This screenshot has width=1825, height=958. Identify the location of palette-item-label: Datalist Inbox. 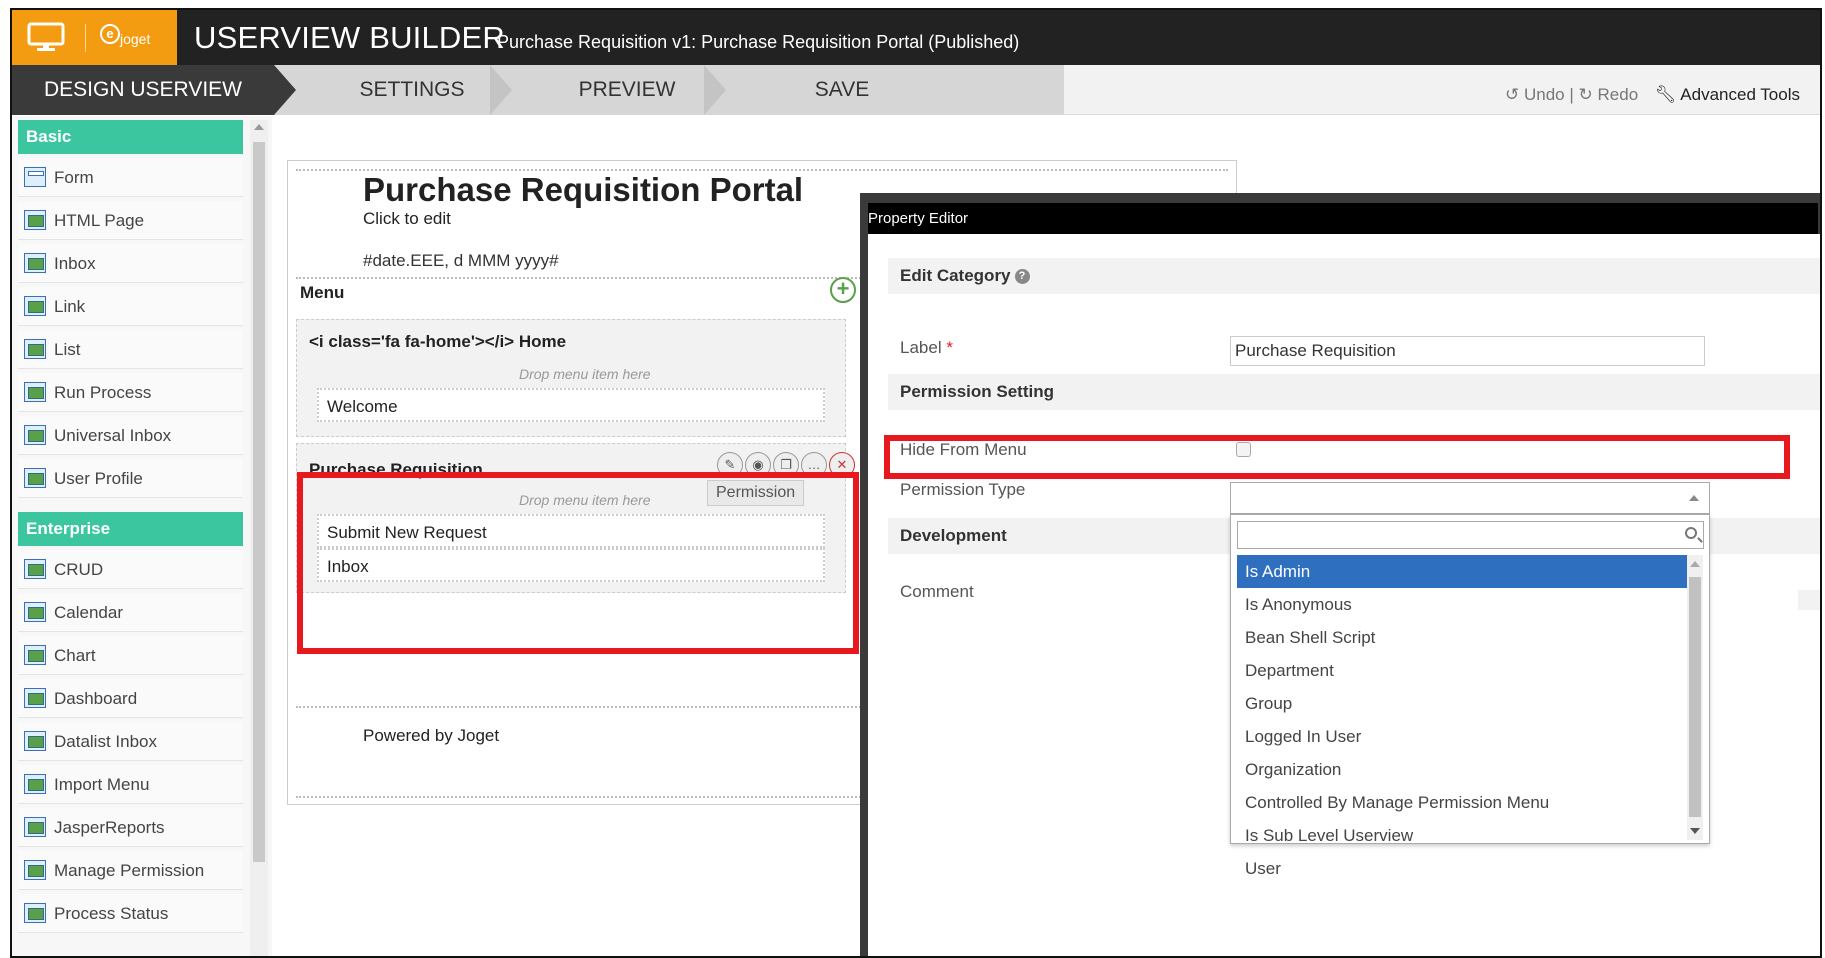
(105, 741).